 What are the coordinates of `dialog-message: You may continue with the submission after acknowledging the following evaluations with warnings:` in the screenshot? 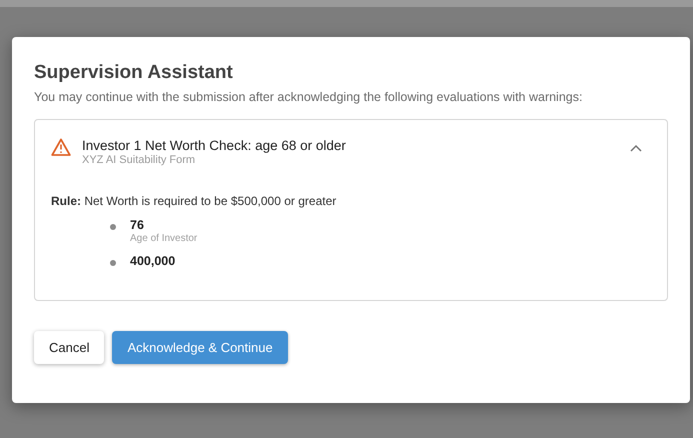 It's located at (309, 97).